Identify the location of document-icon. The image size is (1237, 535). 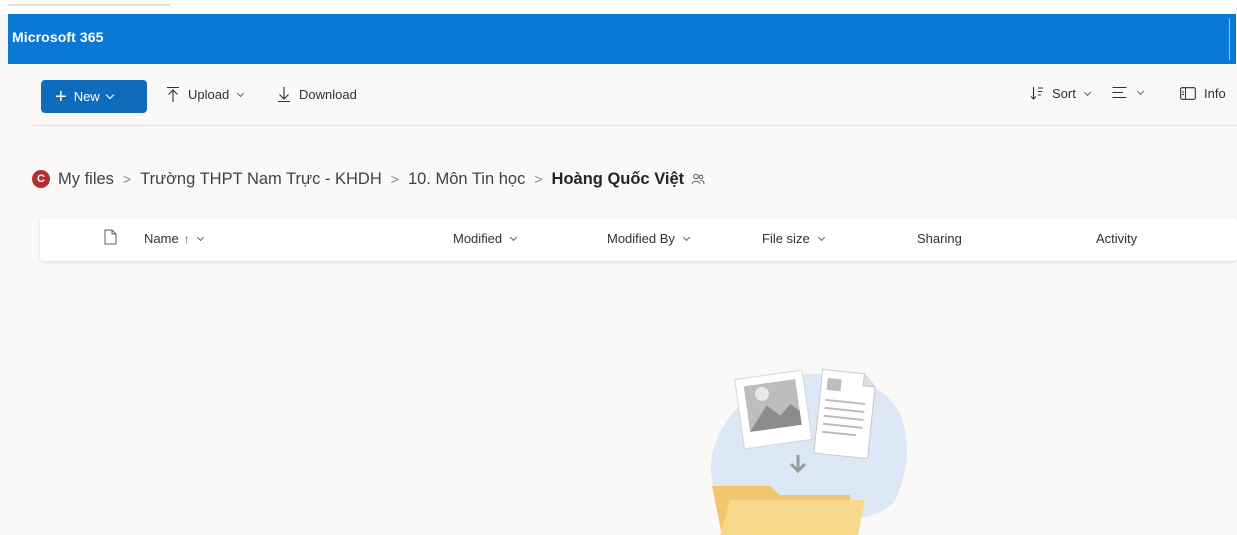
(110, 237).